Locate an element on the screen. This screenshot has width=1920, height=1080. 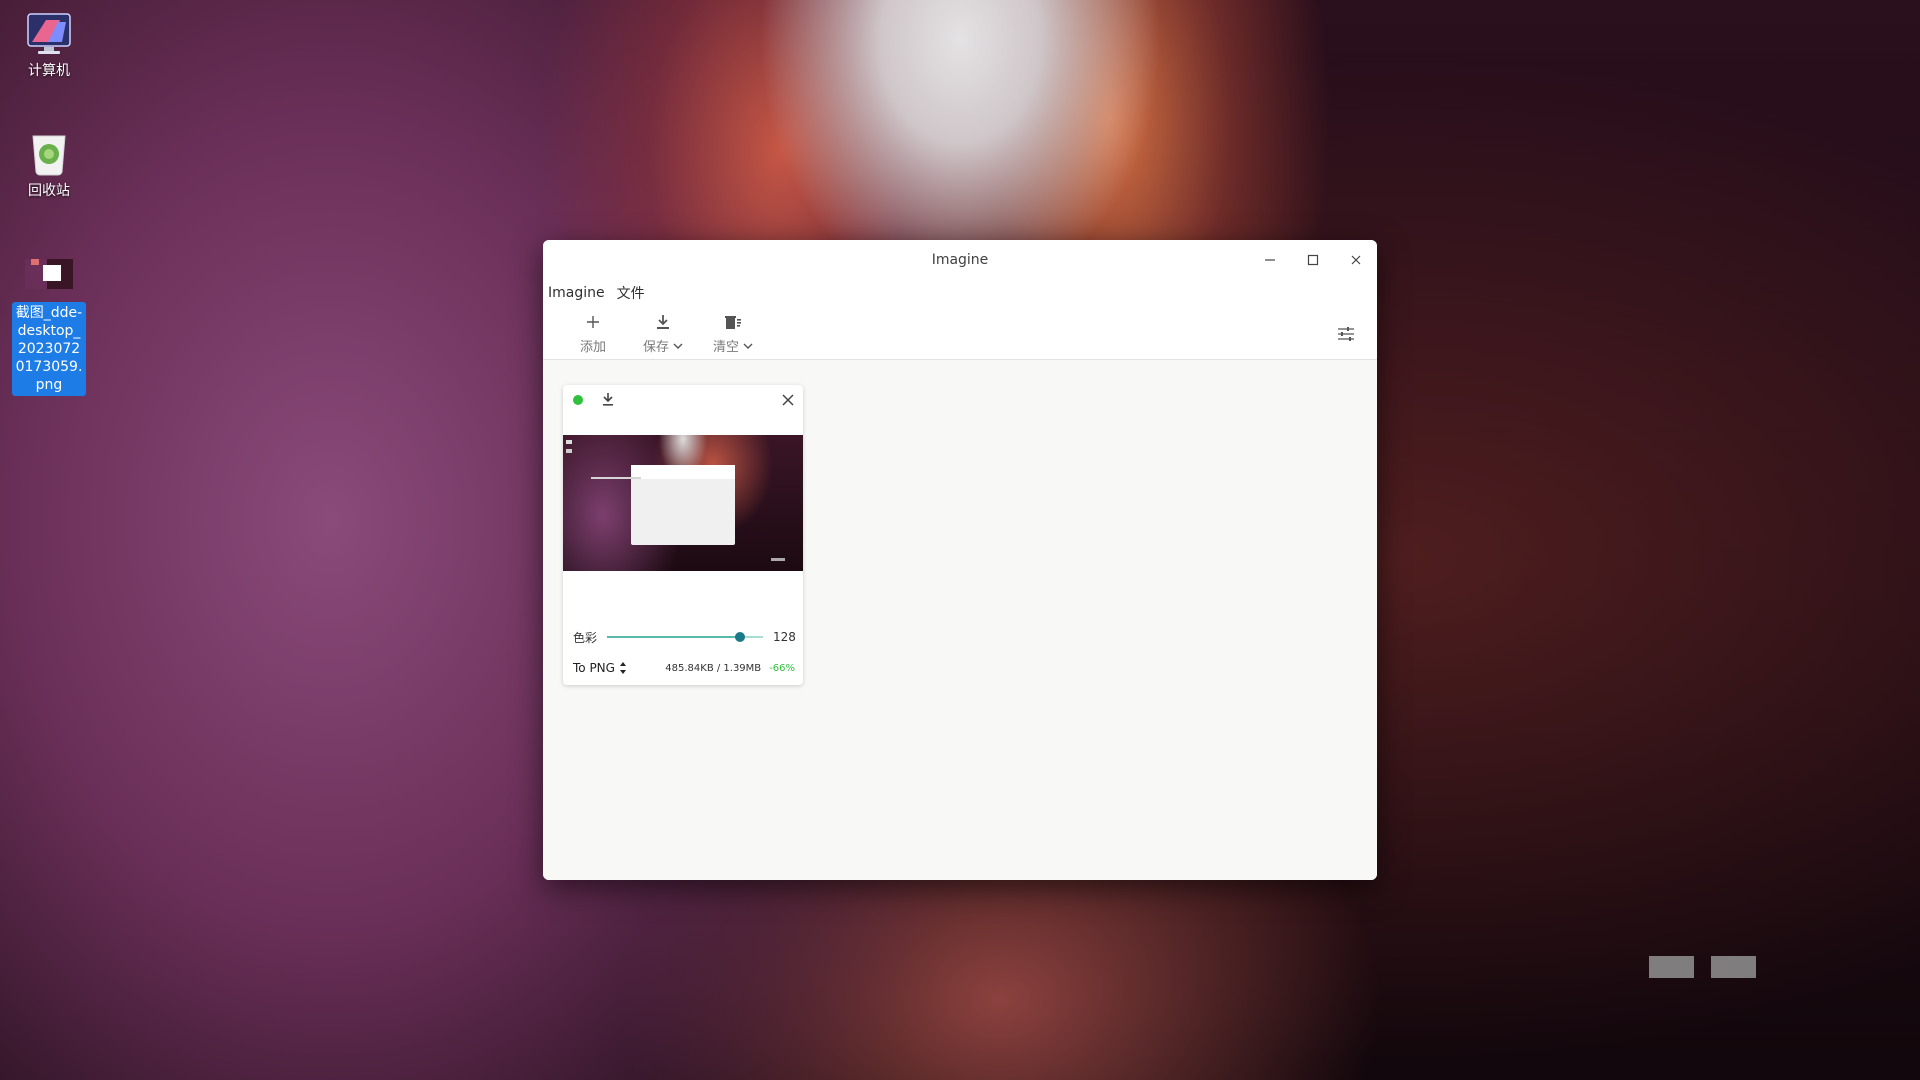
close-button is located at coordinates (1355, 260).